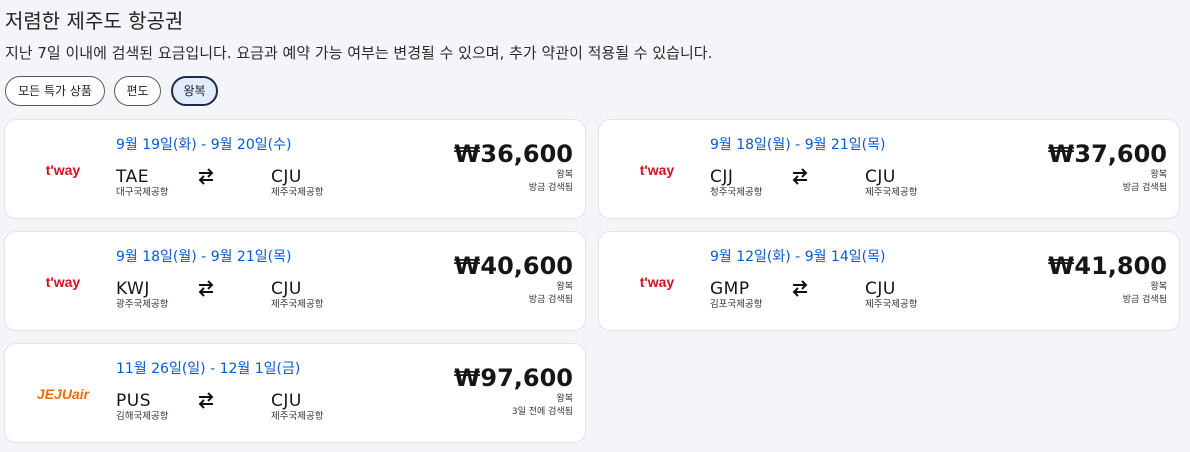 This screenshot has width=1190, height=452. Describe the element at coordinates (55, 91) in the screenshot. I see `filter-all-deals: 모든 특가 상품` at that location.